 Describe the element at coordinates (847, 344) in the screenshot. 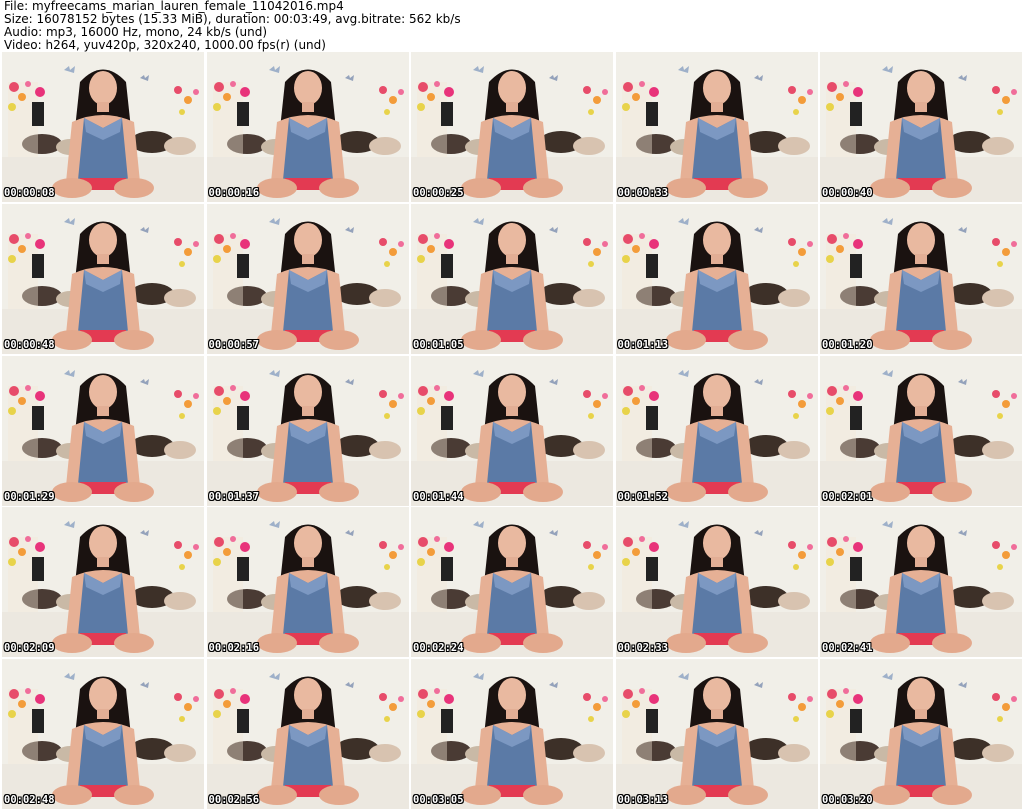

I see `thumbnail-timestamp: 00:01:20` at that location.